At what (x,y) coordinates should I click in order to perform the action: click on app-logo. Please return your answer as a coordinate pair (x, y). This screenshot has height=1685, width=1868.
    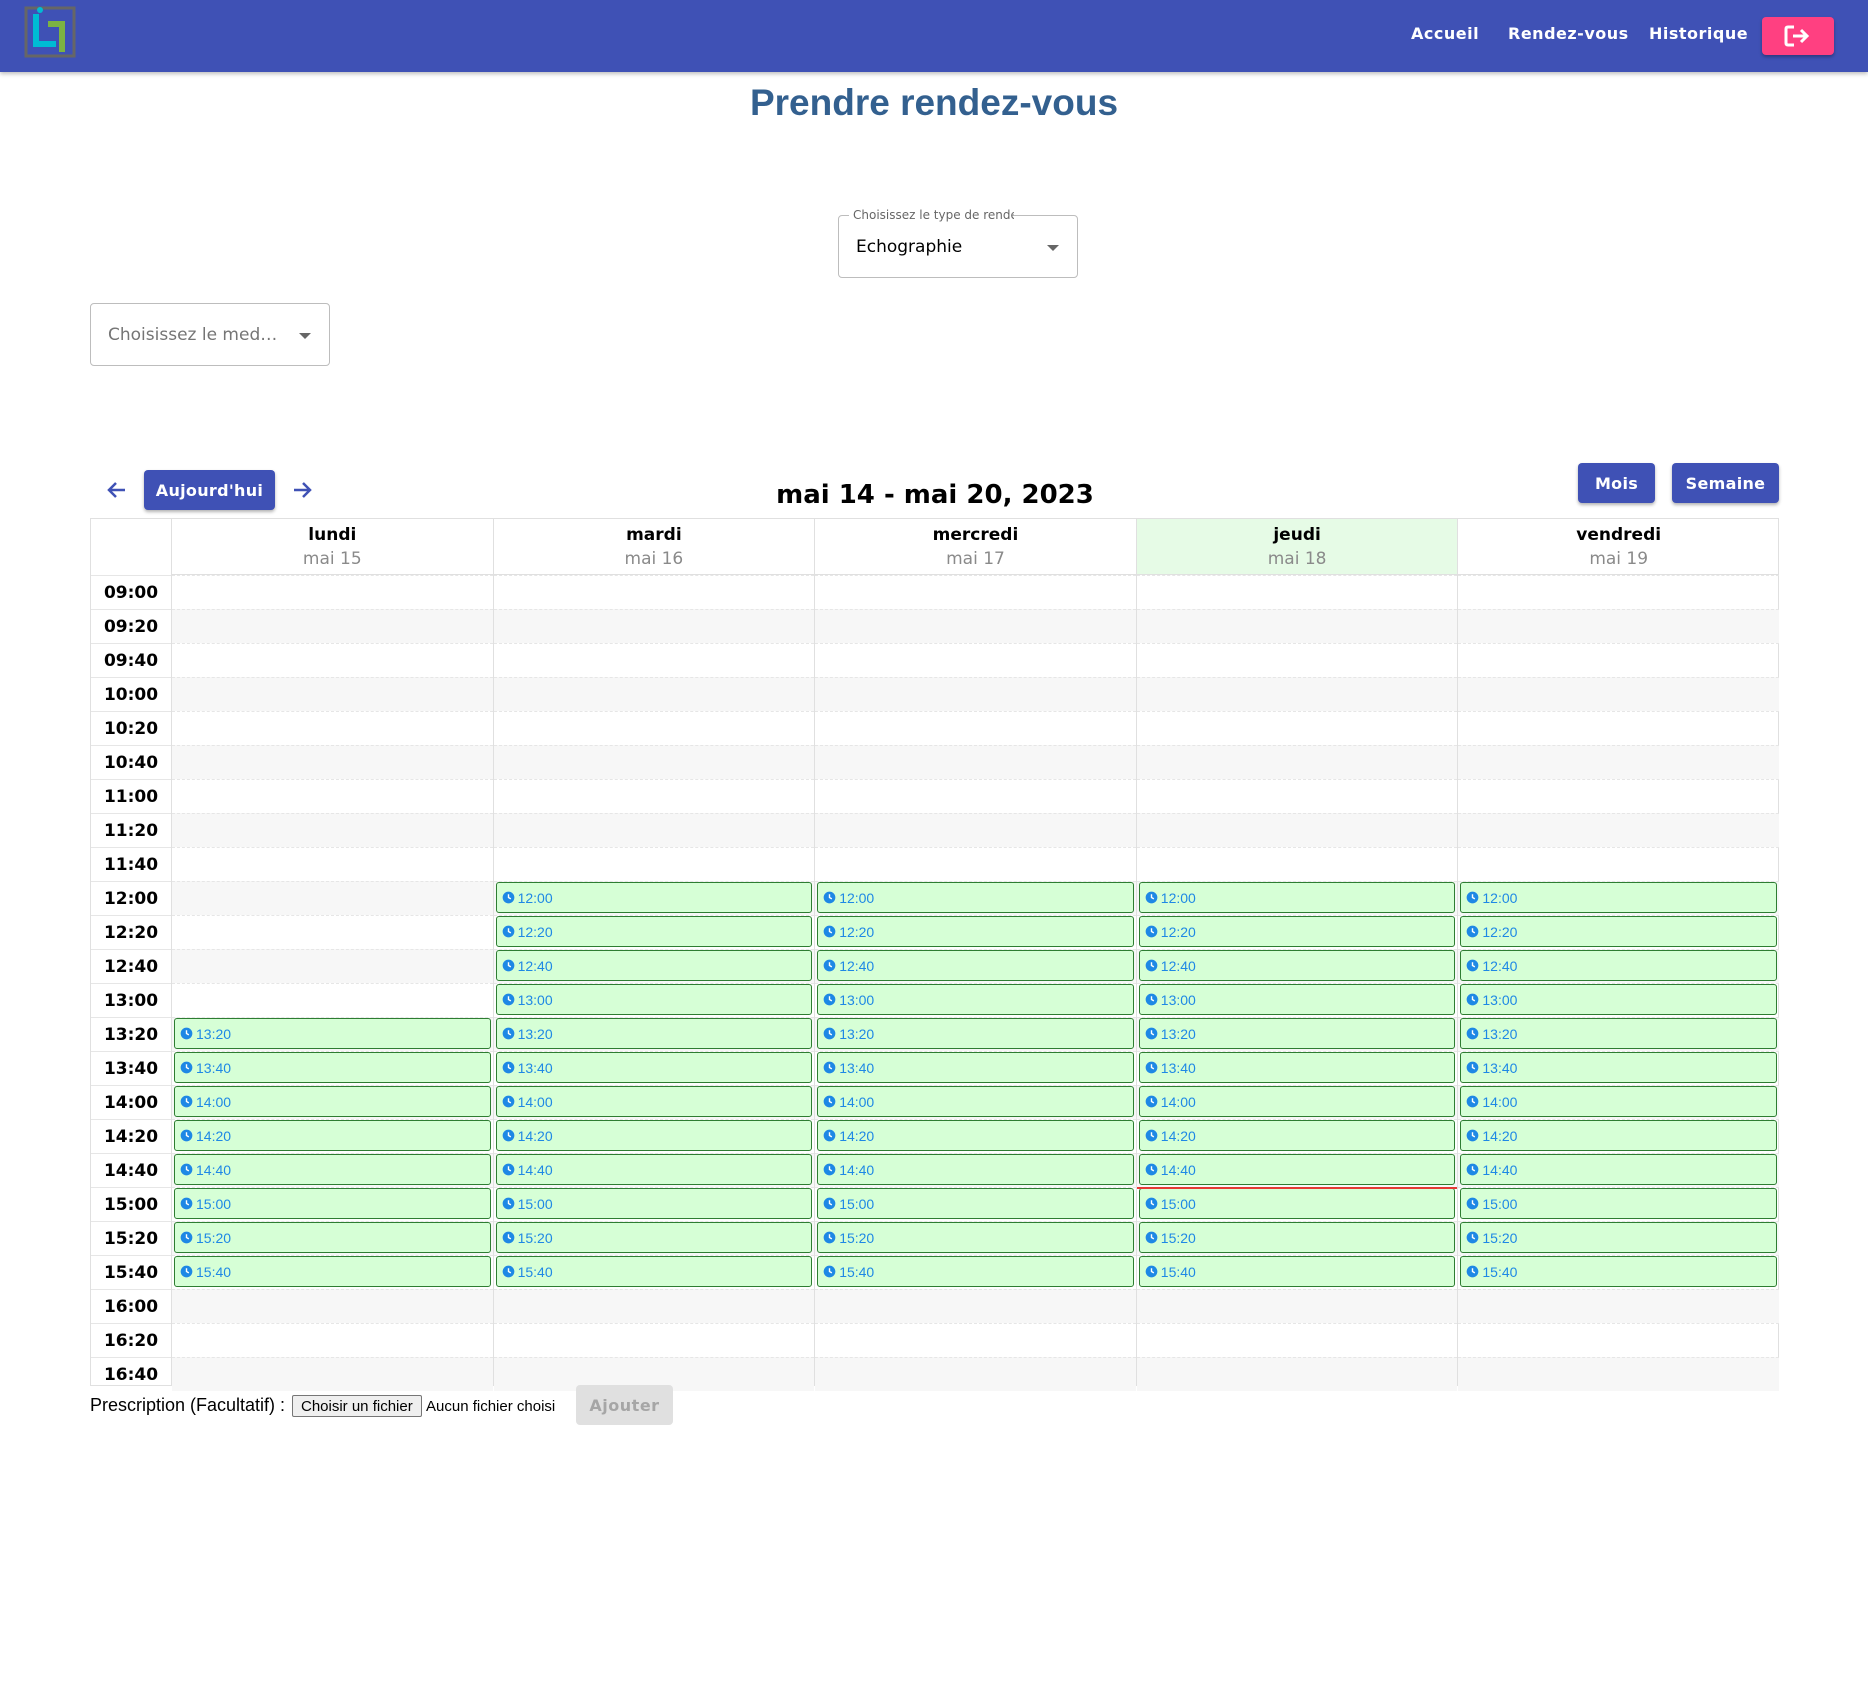
    Looking at the image, I should click on (50, 32).